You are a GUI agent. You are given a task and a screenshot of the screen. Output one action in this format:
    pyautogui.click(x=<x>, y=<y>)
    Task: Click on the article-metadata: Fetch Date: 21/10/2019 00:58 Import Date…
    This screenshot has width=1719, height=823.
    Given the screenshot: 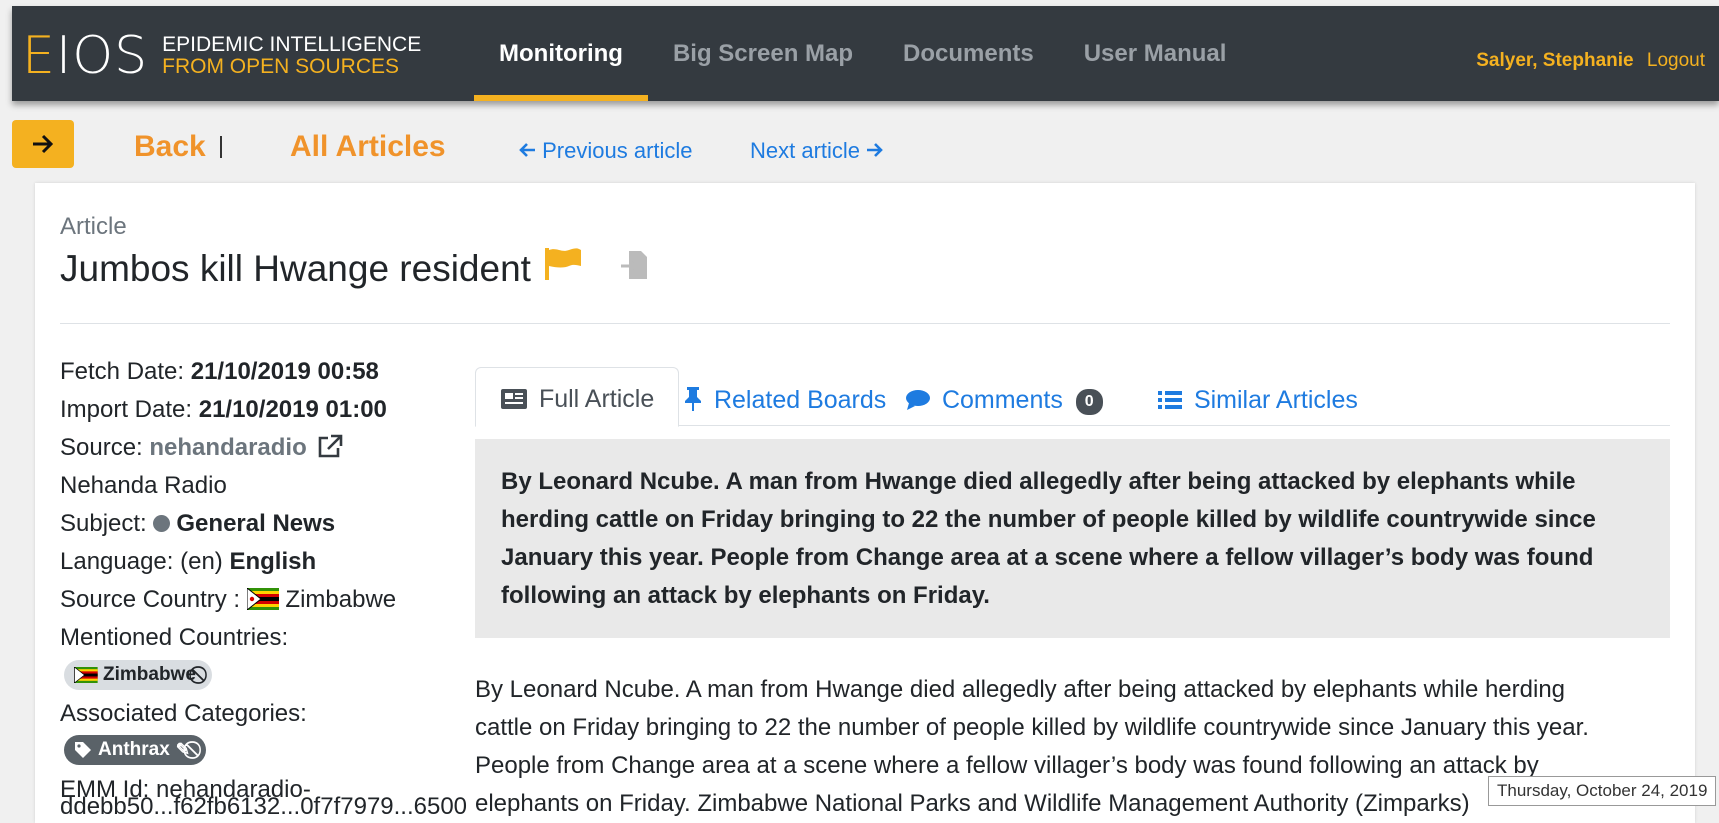 What is the action you would take?
    pyautogui.click(x=280, y=581)
    